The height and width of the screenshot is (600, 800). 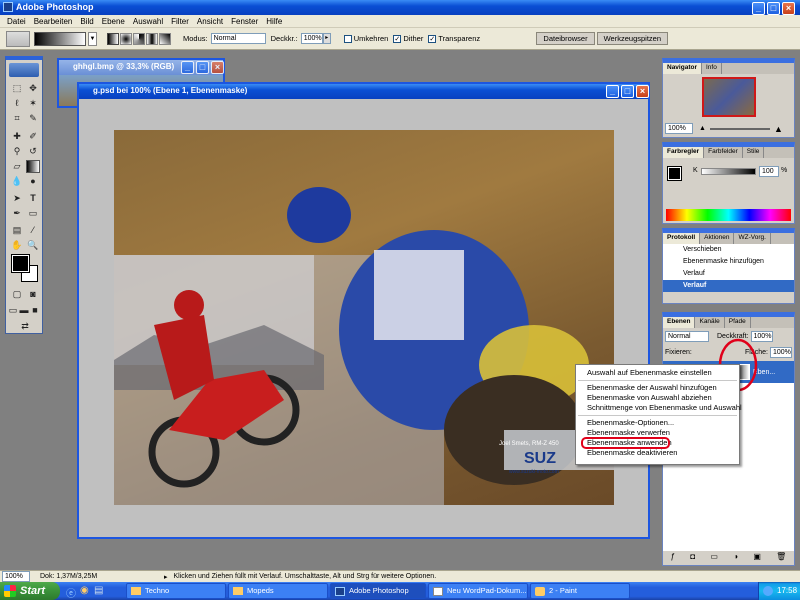 What do you see at coordinates (738, 322) in the screenshot?
I see `tab-pfade: Pfade` at bounding box center [738, 322].